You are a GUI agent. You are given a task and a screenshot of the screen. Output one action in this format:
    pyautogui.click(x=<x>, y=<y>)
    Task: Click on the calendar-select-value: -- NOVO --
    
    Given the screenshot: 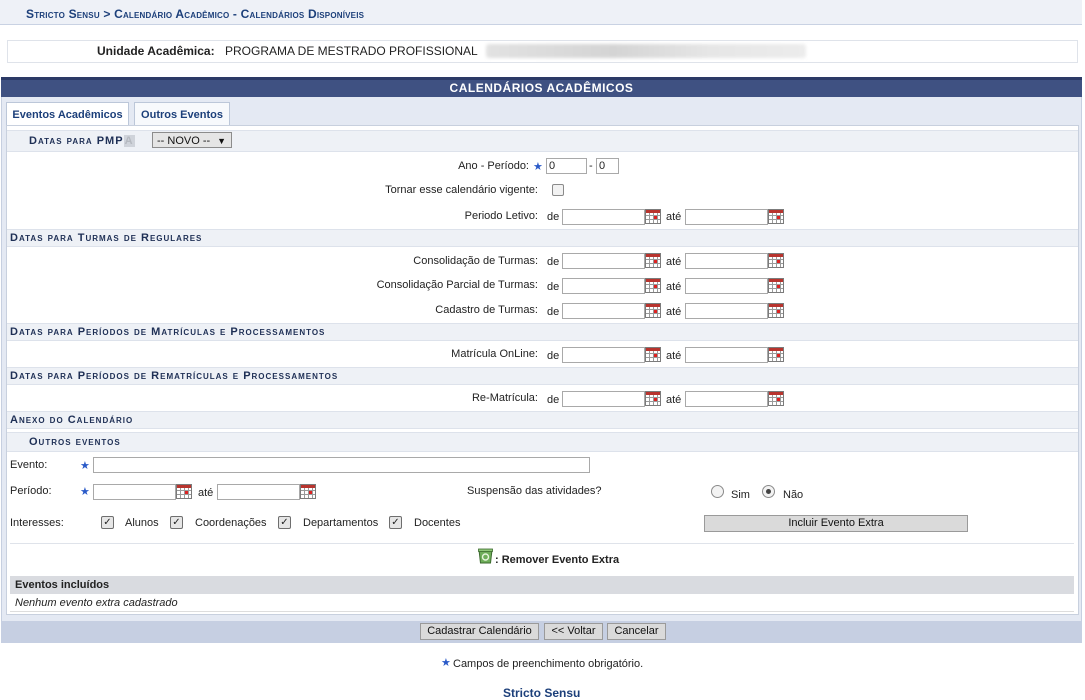 What is the action you would take?
    pyautogui.click(x=184, y=141)
    